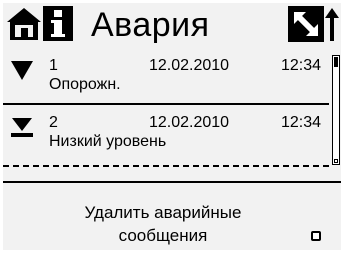 Image resolution: width=344 pixels, height=253 pixels. Describe the element at coordinates (58, 23) in the screenshot. I see `info-icon` at that location.